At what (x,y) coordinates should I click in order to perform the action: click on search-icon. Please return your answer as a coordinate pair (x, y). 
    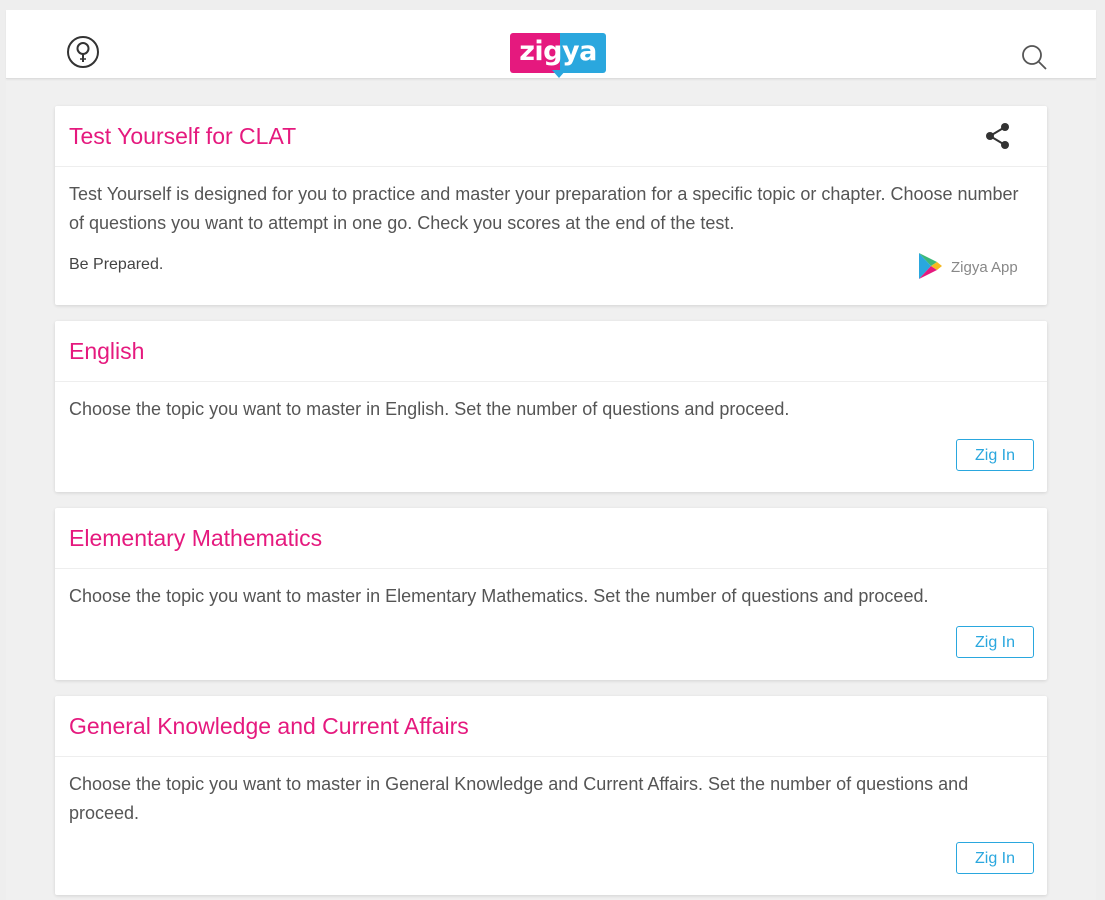
    Looking at the image, I should click on (1035, 58).